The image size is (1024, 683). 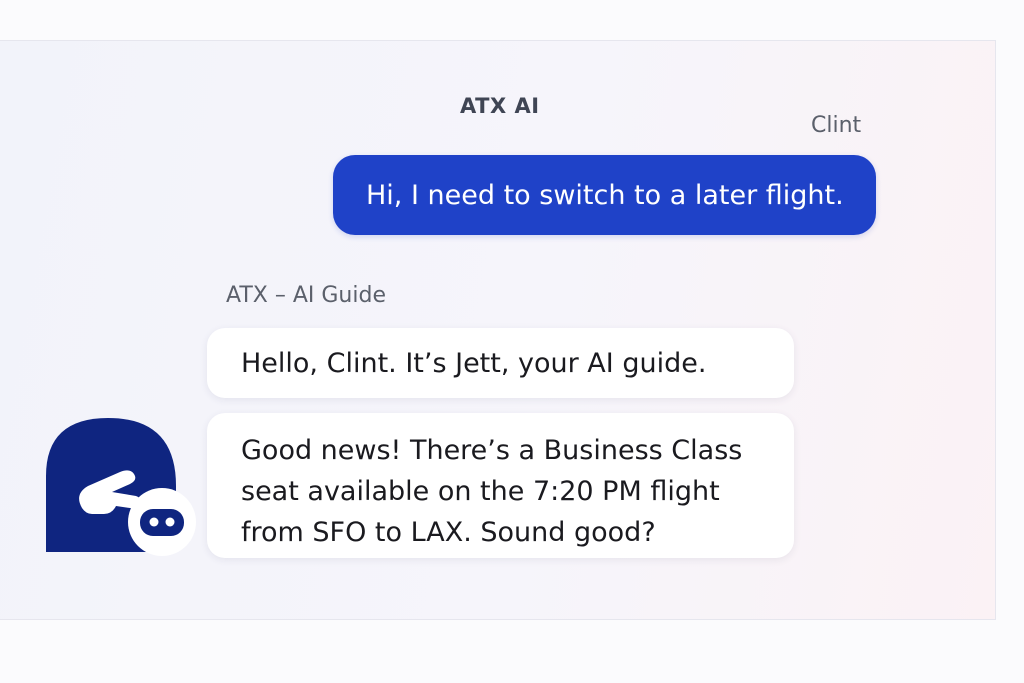 I want to click on ai-greeting-text: Hello, Clint. It’s Jett, your AI guide., so click(x=474, y=363).